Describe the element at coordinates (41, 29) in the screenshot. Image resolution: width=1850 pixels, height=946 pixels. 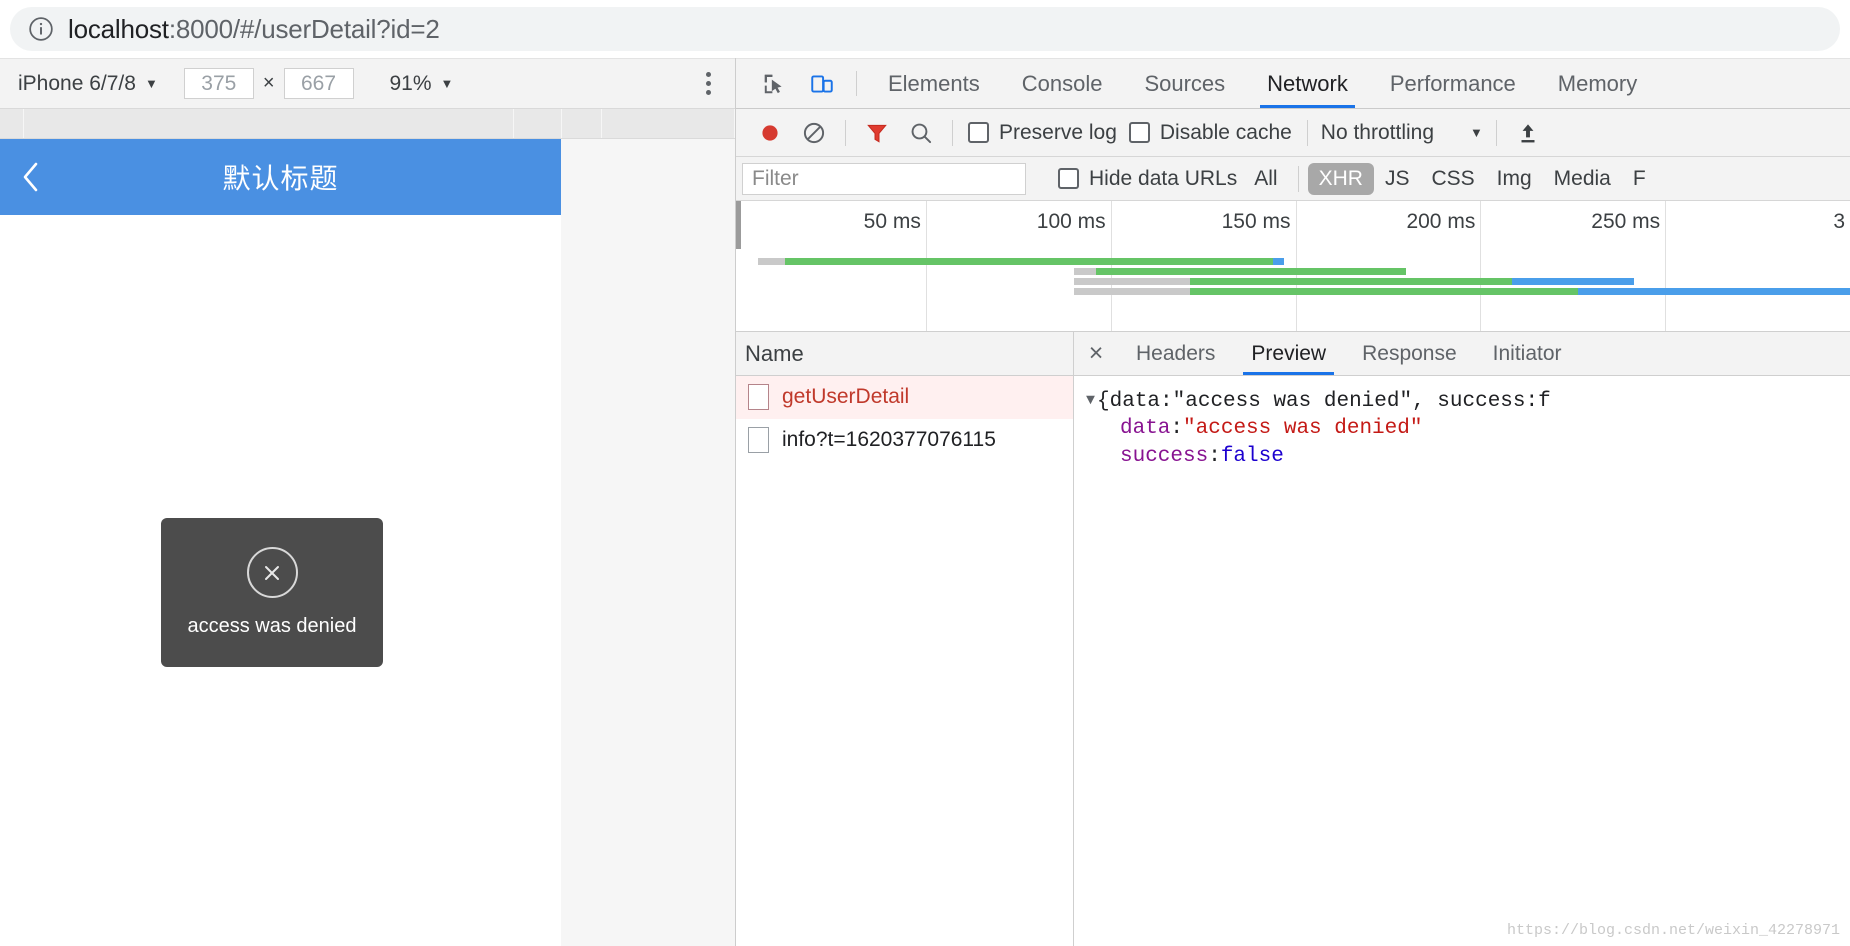
I see `info-circle-icon` at that location.